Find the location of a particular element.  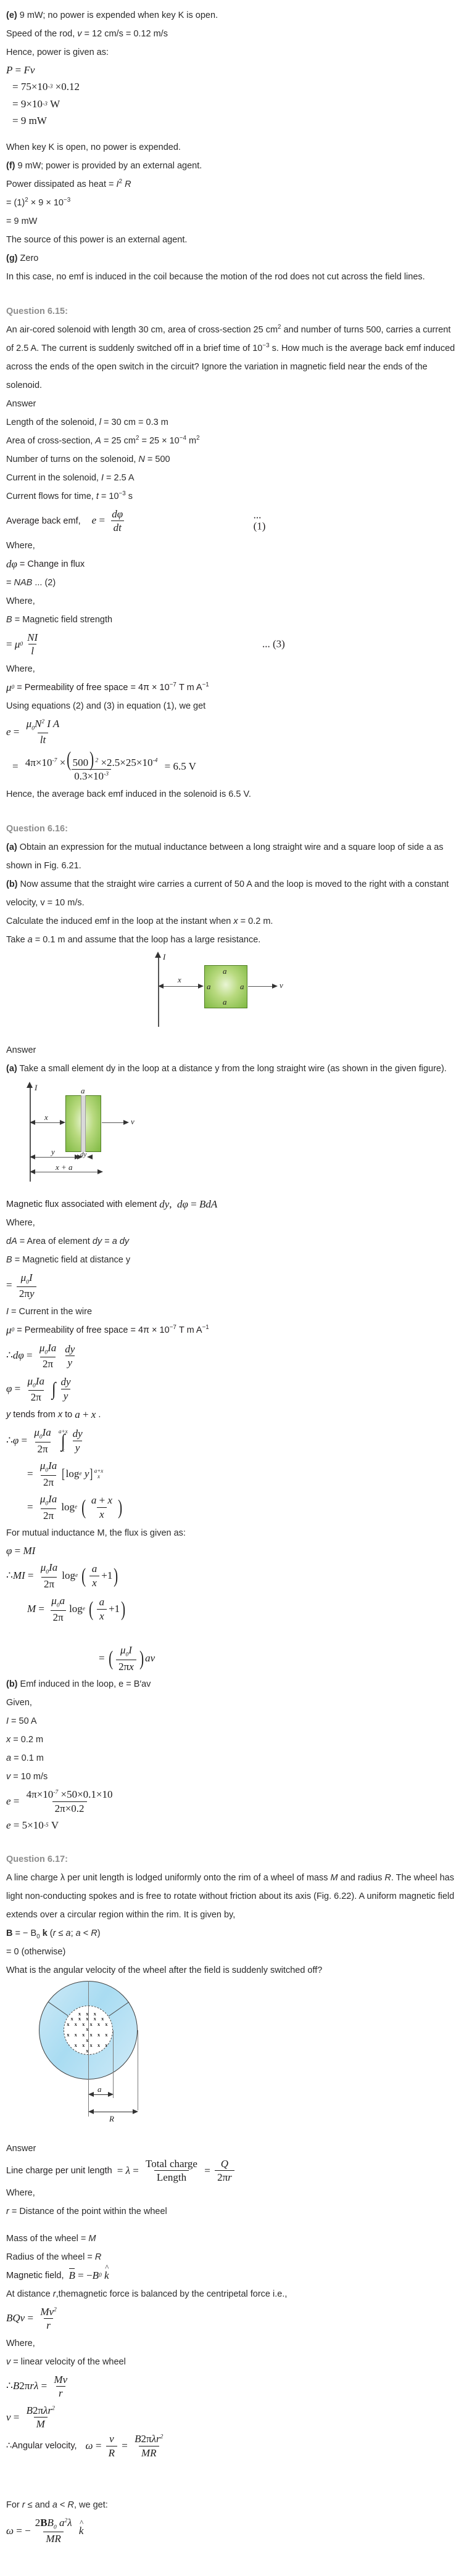

mu0-symbol-2: μ0 is located at coordinates (10, 1329).